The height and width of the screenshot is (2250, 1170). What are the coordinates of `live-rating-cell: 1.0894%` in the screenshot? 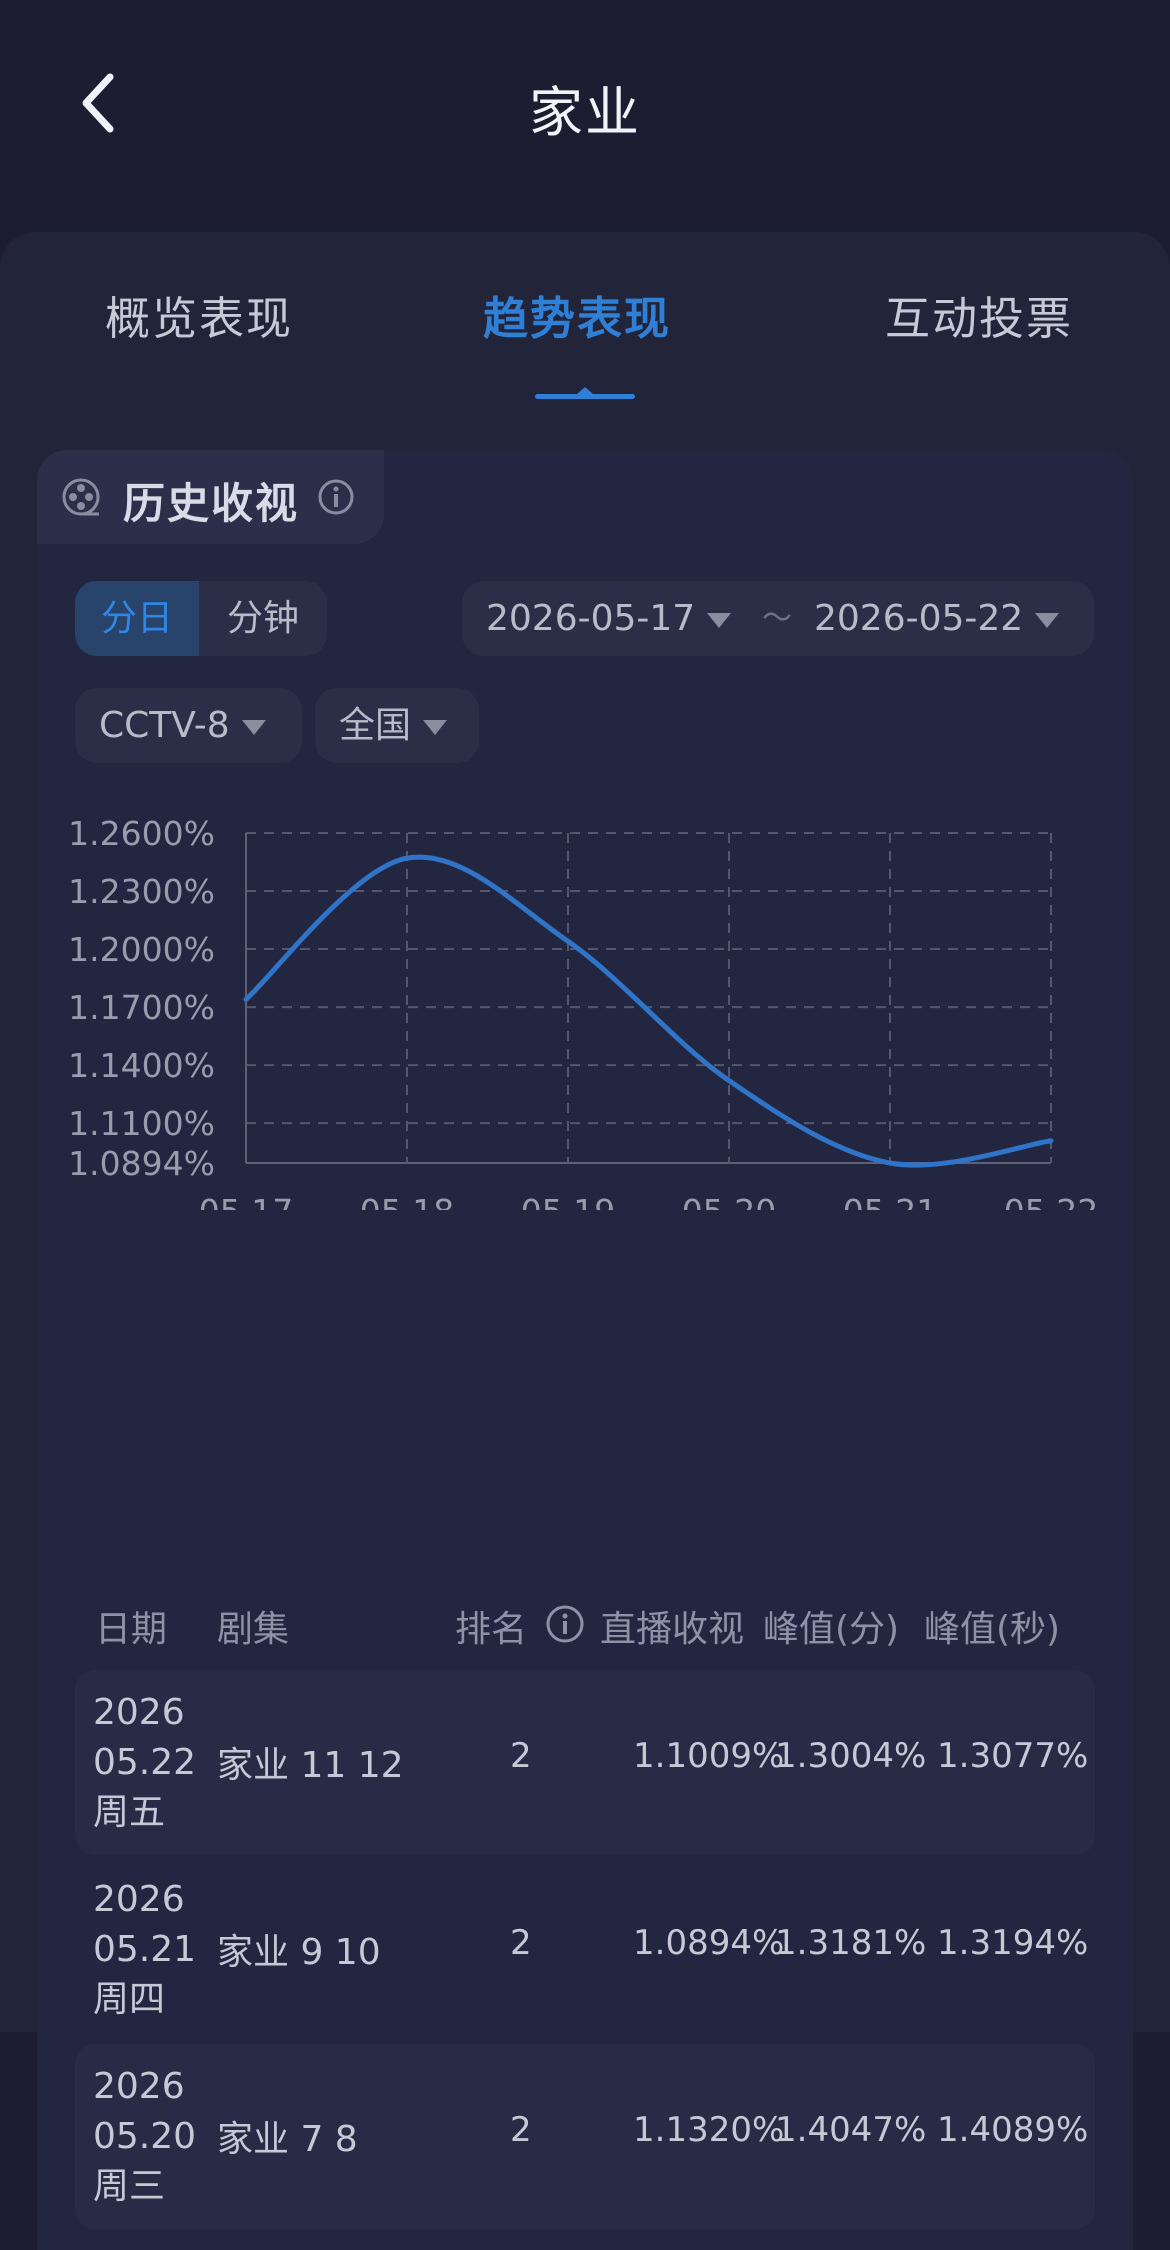 It's located at (709, 1943).